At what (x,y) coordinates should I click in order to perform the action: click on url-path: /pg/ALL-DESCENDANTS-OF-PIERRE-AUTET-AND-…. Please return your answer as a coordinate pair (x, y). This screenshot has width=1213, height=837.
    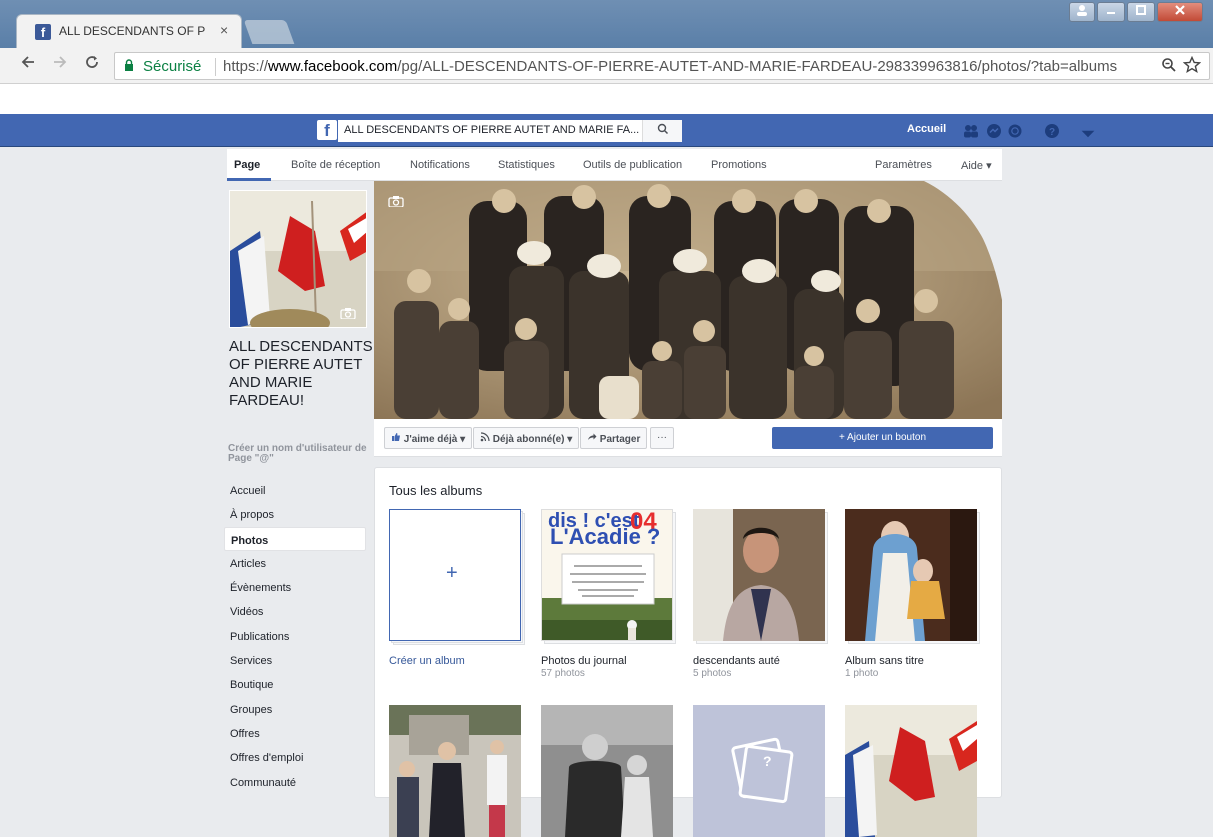
    Looking at the image, I should click on (757, 66).